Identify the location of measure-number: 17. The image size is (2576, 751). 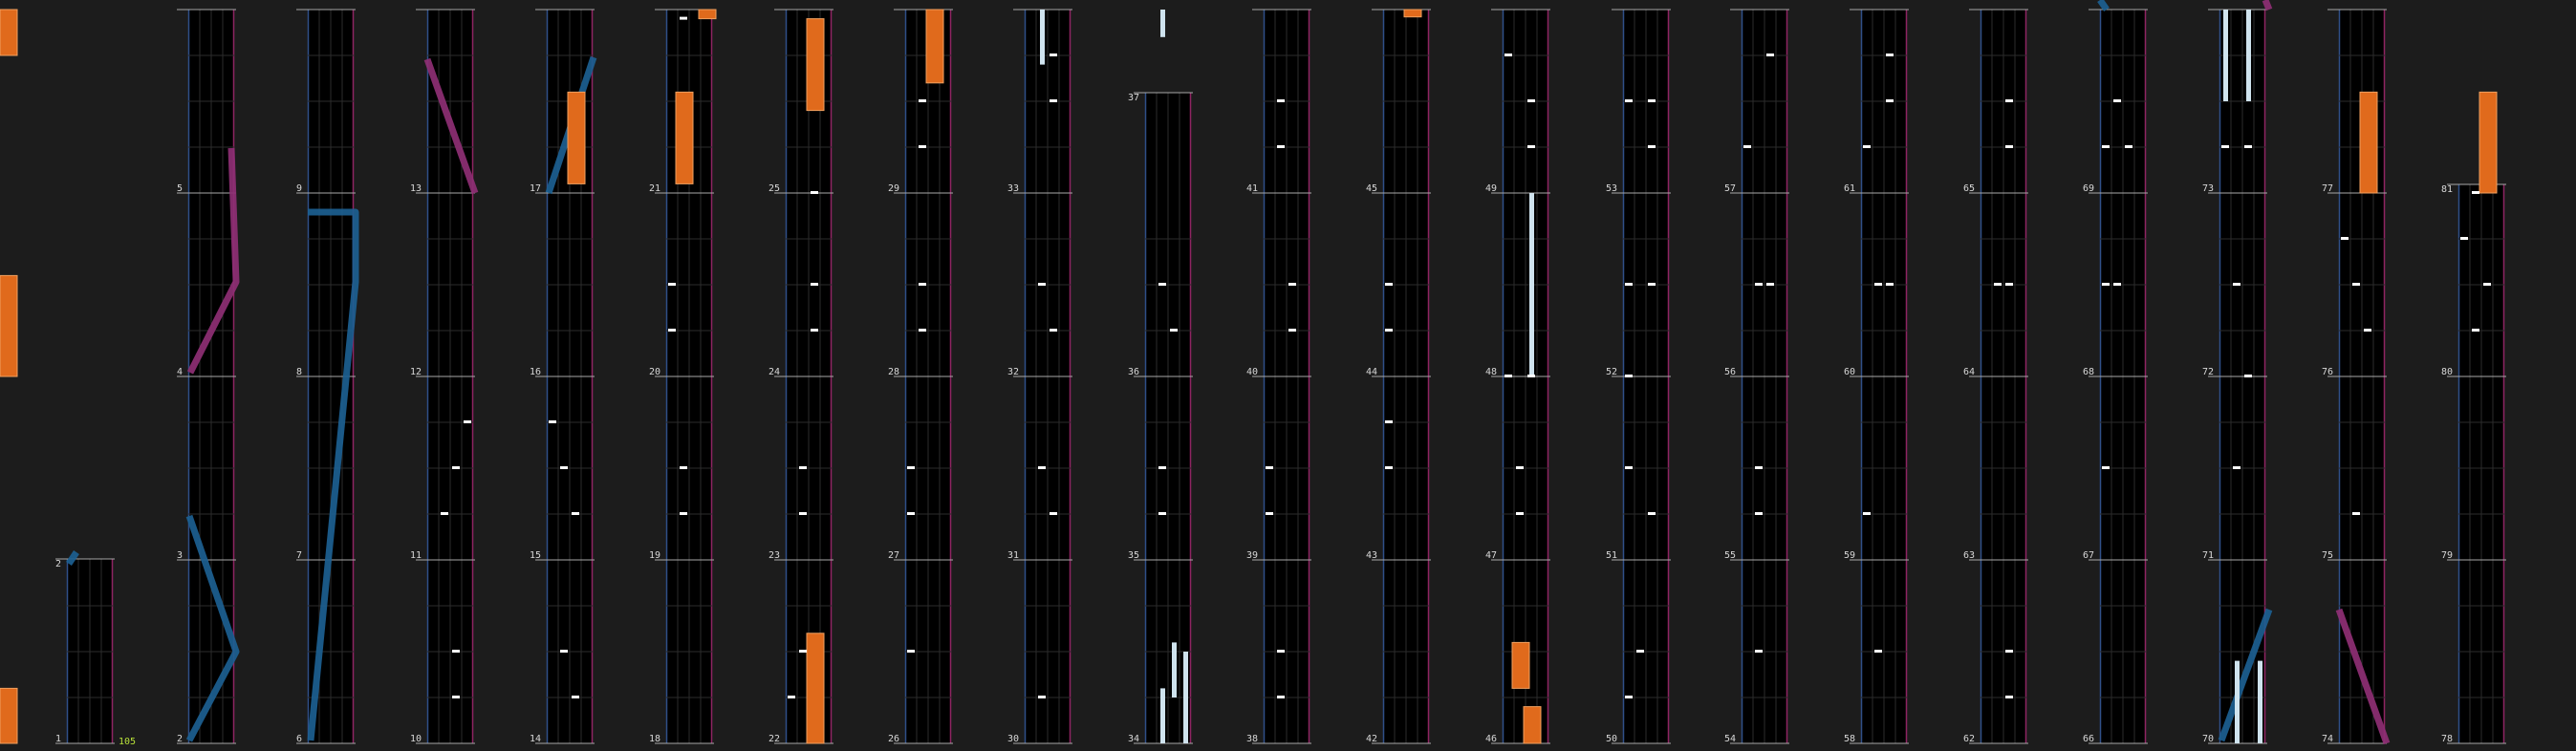
(535, 188).